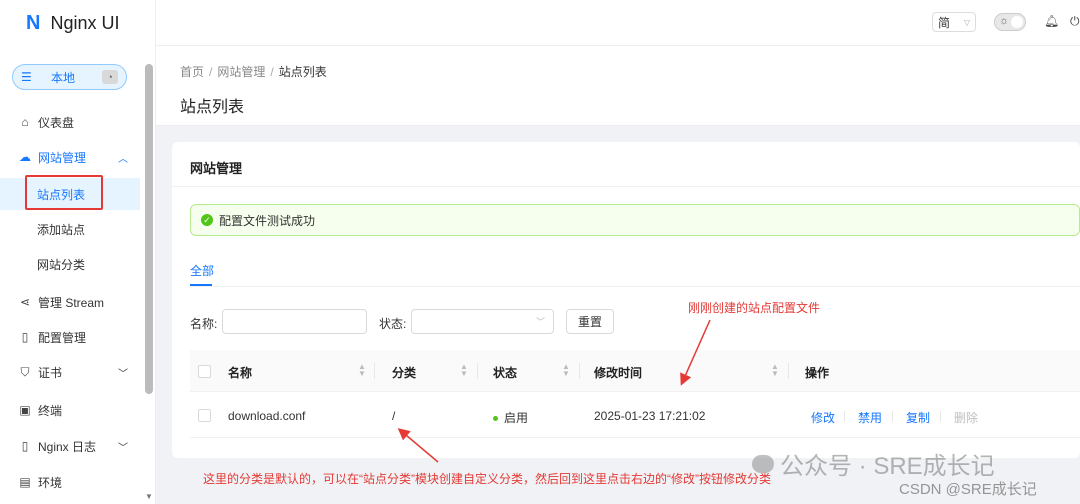 The height and width of the screenshot is (504, 1080). What do you see at coordinates (267, 220) in the screenshot?
I see `alert-text: 配置文件测试成功` at bounding box center [267, 220].